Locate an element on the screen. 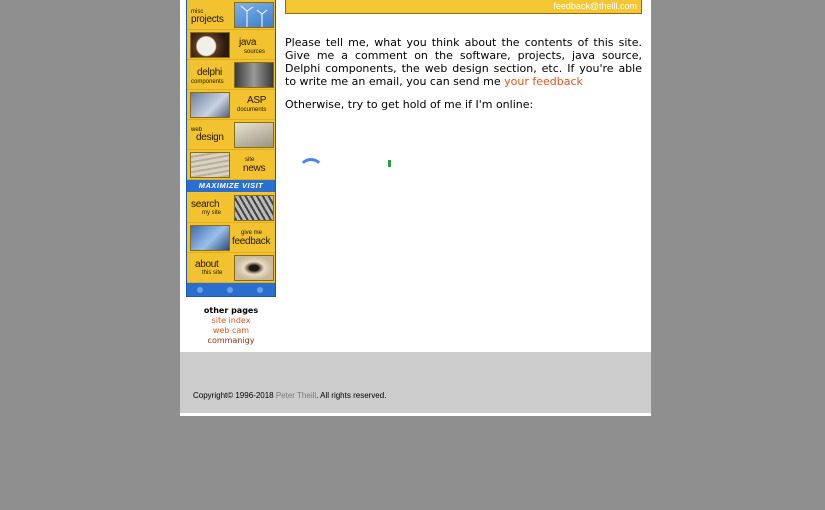 Image resolution: width=825 pixels, height=510 pixels. nav-footer-decoration is located at coordinates (231, 289).